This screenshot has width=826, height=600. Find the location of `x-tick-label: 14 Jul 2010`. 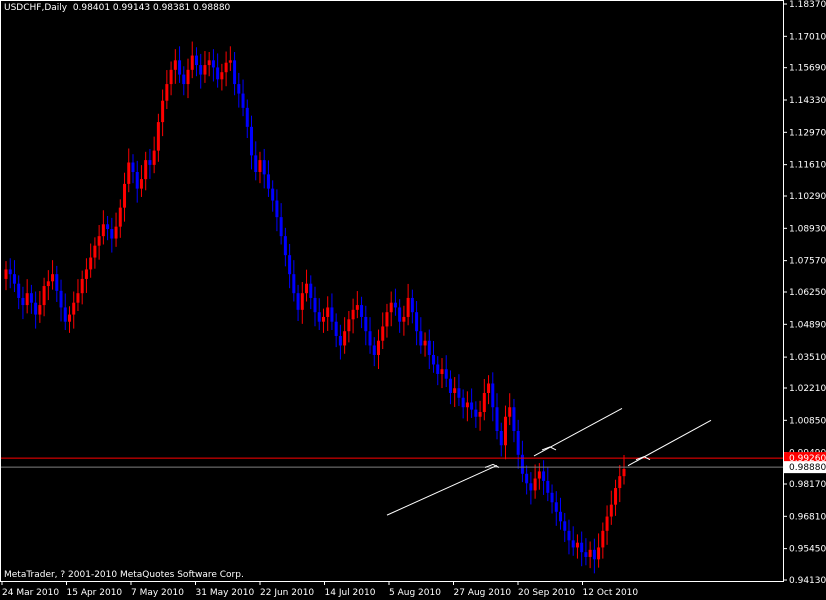

x-tick-label: 14 Jul 2010 is located at coordinates (350, 593).